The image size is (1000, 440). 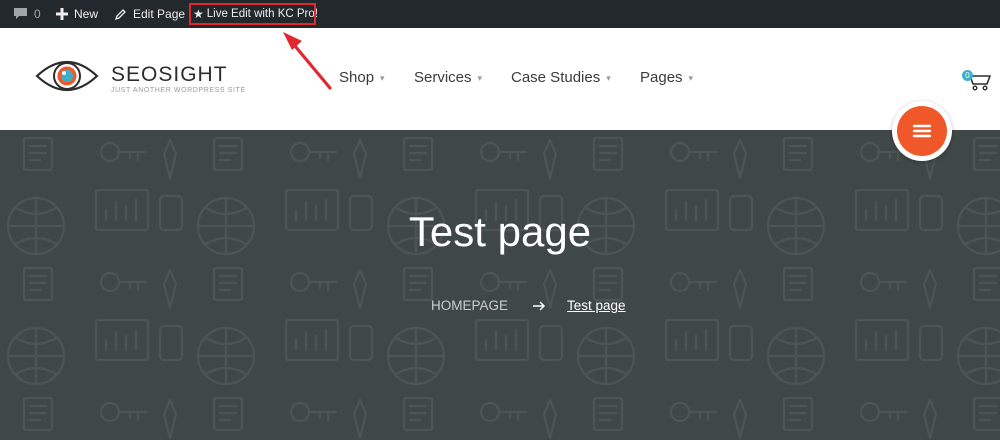 I want to click on admin-bar-comments: 0, so click(x=27, y=14).